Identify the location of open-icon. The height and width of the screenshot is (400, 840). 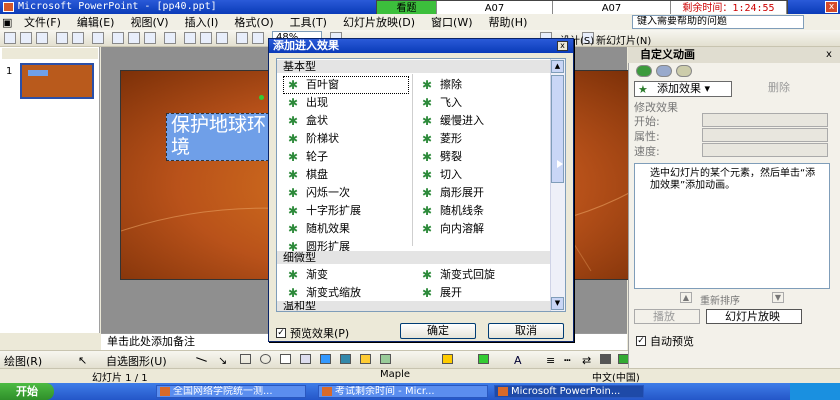
(26, 38).